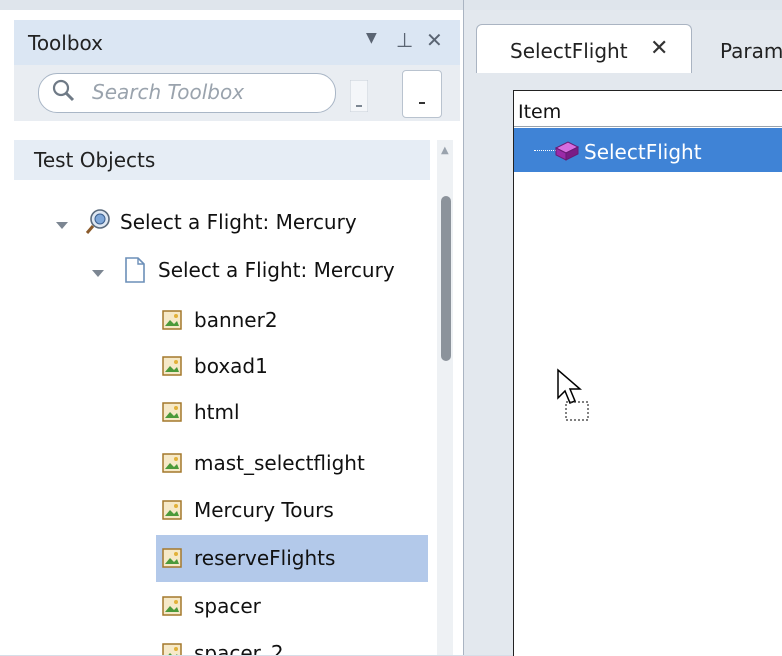 This screenshot has height=656, width=782. What do you see at coordinates (231, 5) in the screenshot?
I see `toolbox-top-strip` at bounding box center [231, 5].